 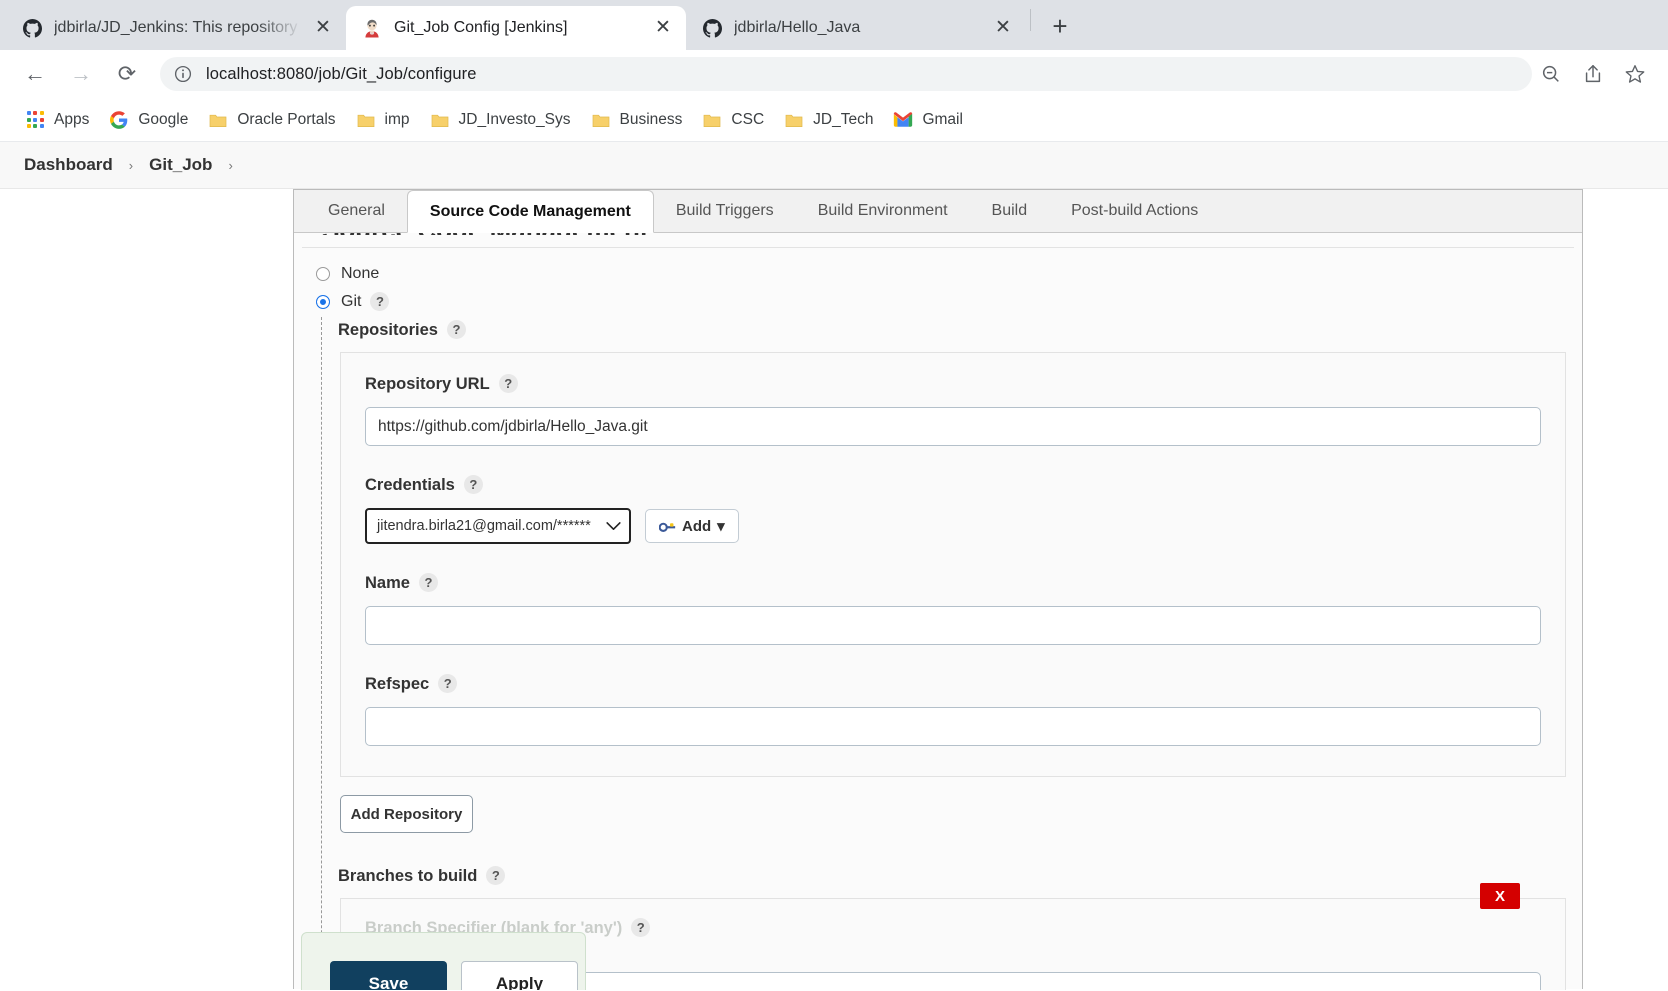 What do you see at coordinates (383, 120) in the screenshot?
I see `bookmark-imp: imp` at bounding box center [383, 120].